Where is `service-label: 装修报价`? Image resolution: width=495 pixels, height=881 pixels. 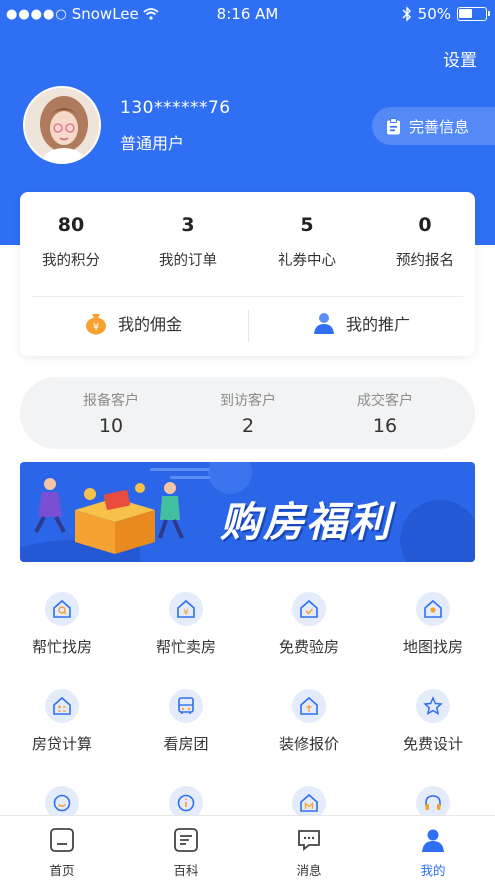 service-label: 装修报价 is located at coordinates (308, 744).